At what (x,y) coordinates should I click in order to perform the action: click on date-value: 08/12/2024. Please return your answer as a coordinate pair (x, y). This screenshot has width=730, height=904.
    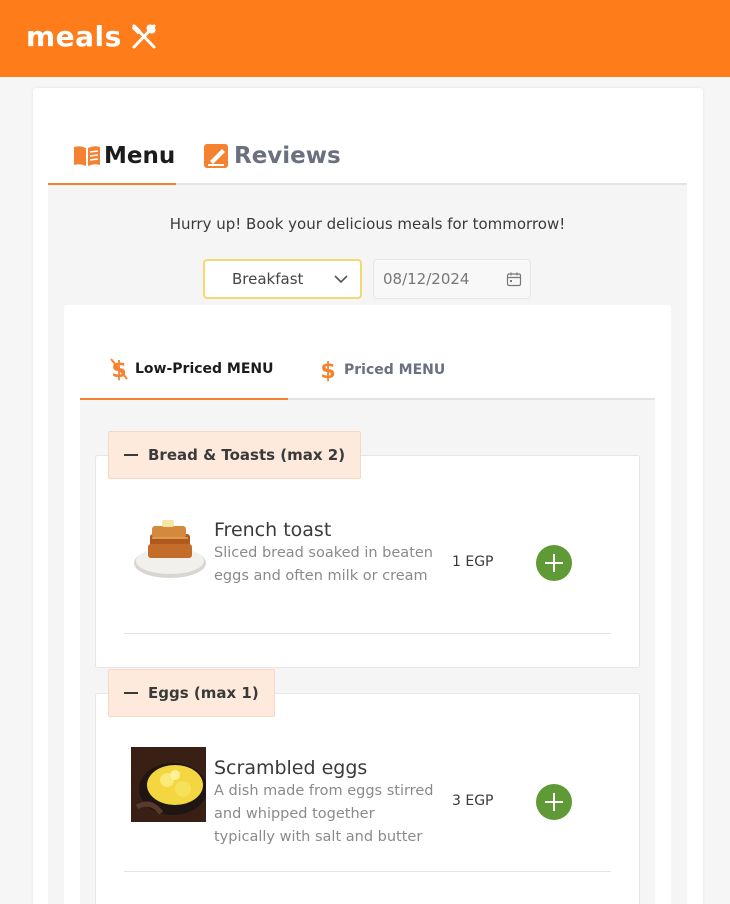
    Looking at the image, I should click on (426, 279).